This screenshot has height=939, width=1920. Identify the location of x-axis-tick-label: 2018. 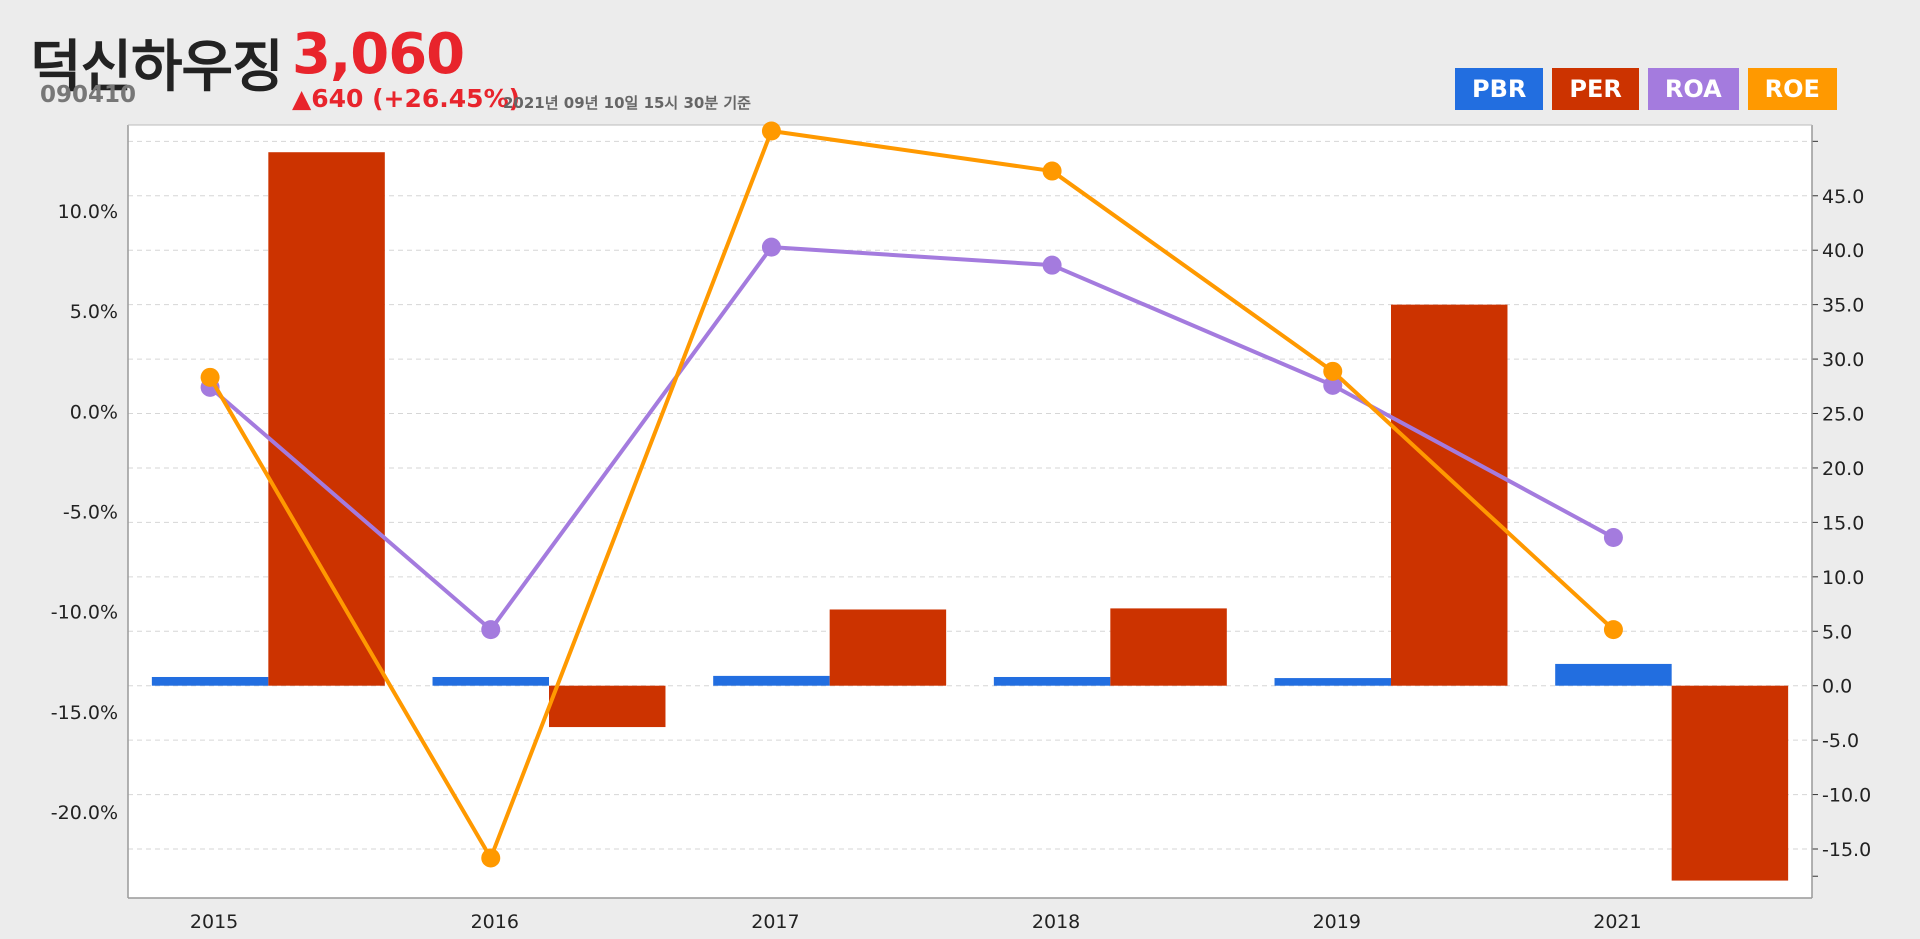
(1056, 922).